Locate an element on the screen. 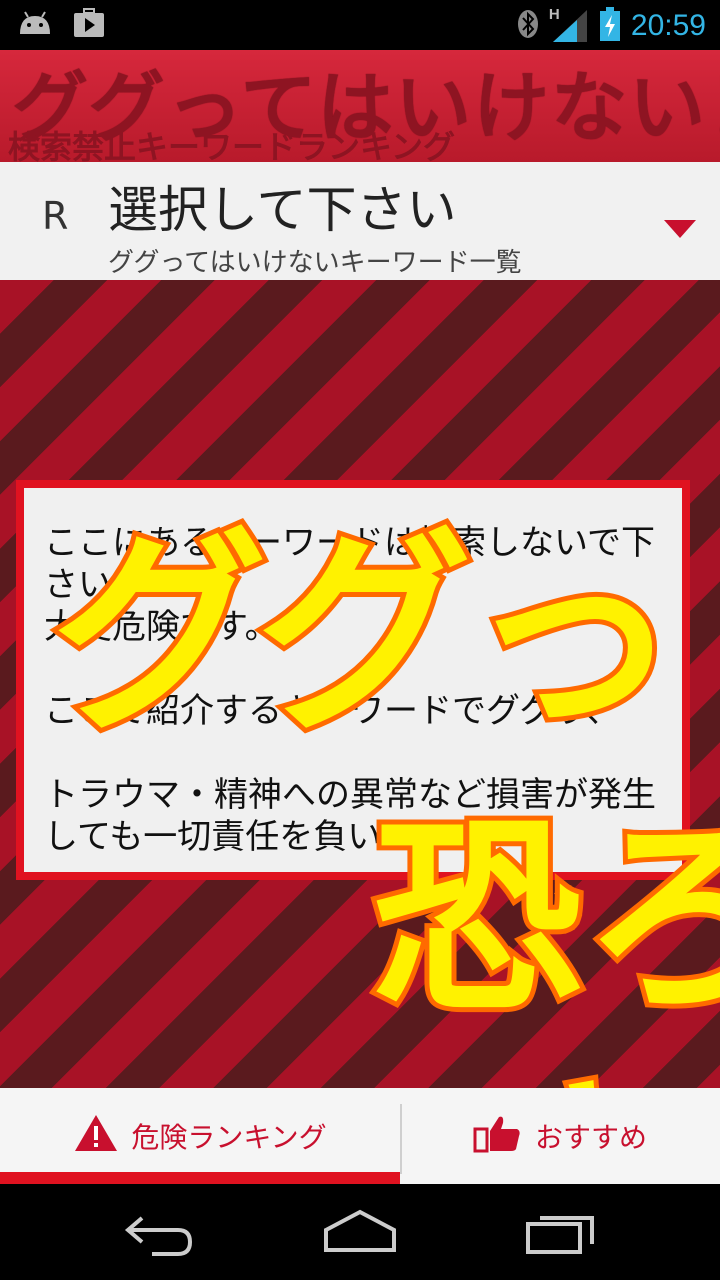  tab-danger-ranking-label: 危険ランキング is located at coordinates (229, 1137).